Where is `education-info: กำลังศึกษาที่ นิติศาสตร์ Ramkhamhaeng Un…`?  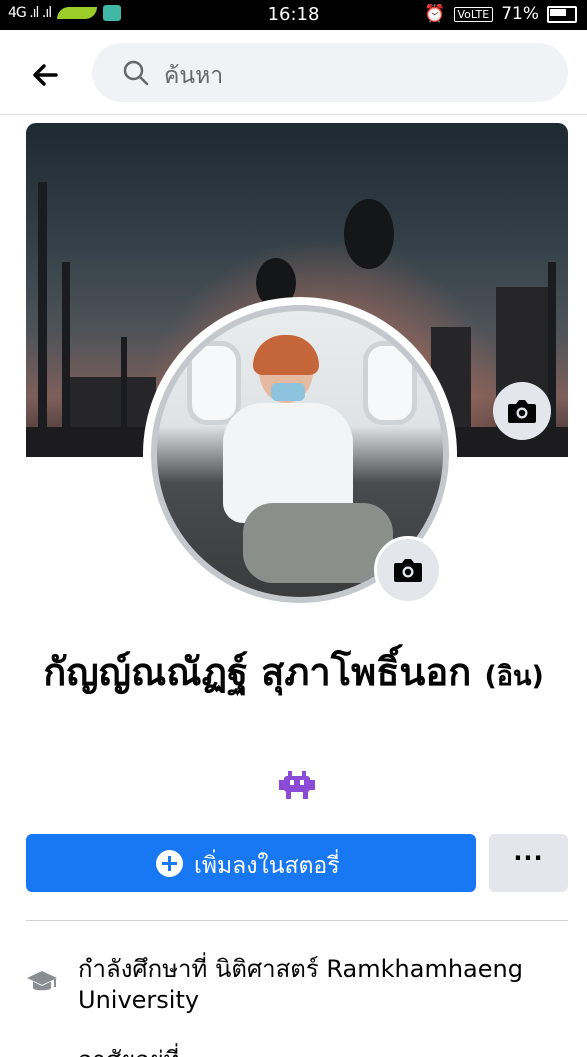
education-info: กำลังศึกษาที่ นิติศาสตร์ Ramkhamhaeng Un… is located at coordinates (300, 984).